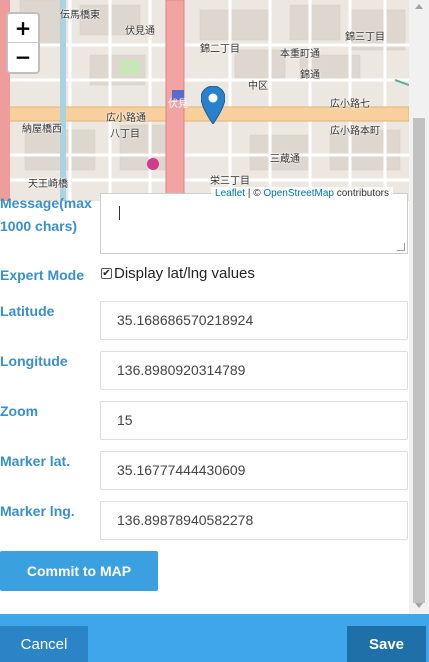 The height and width of the screenshot is (662, 429). Describe the element at coordinates (361, 193) in the screenshot. I see `attribution-tail: contributors` at that location.